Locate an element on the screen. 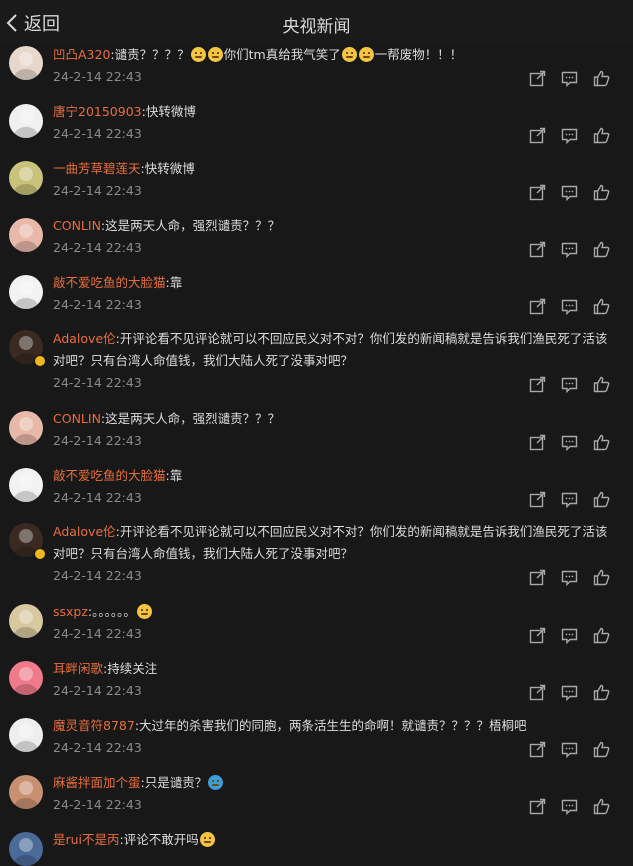  verified-badge-icon is located at coordinates (40, 361).